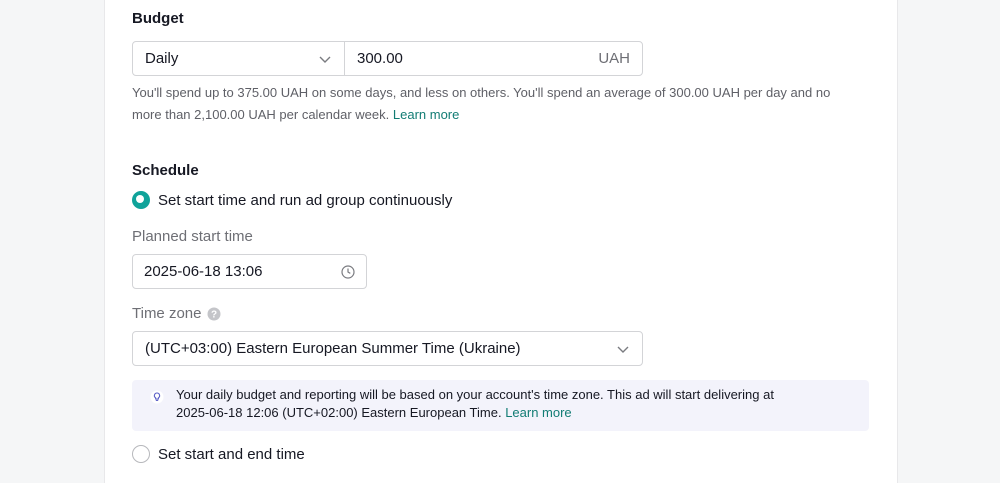 The image size is (1000, 483). I want to click on question-icon: ?, so click(214, 314).